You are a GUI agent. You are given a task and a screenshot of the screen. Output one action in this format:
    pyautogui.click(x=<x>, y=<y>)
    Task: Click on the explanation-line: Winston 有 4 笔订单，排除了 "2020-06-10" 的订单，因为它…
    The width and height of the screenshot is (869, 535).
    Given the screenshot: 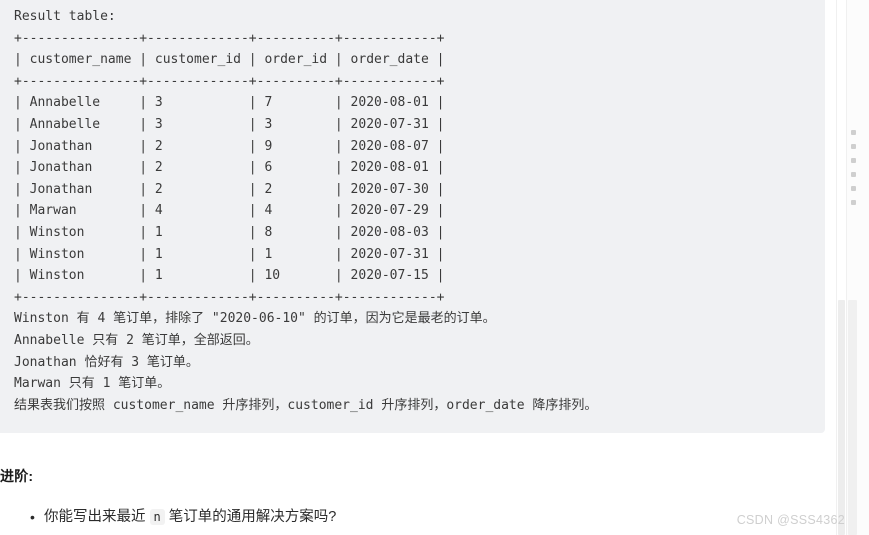 What is the action you would take?
    pyautogui.click(x=255, y=319)
    